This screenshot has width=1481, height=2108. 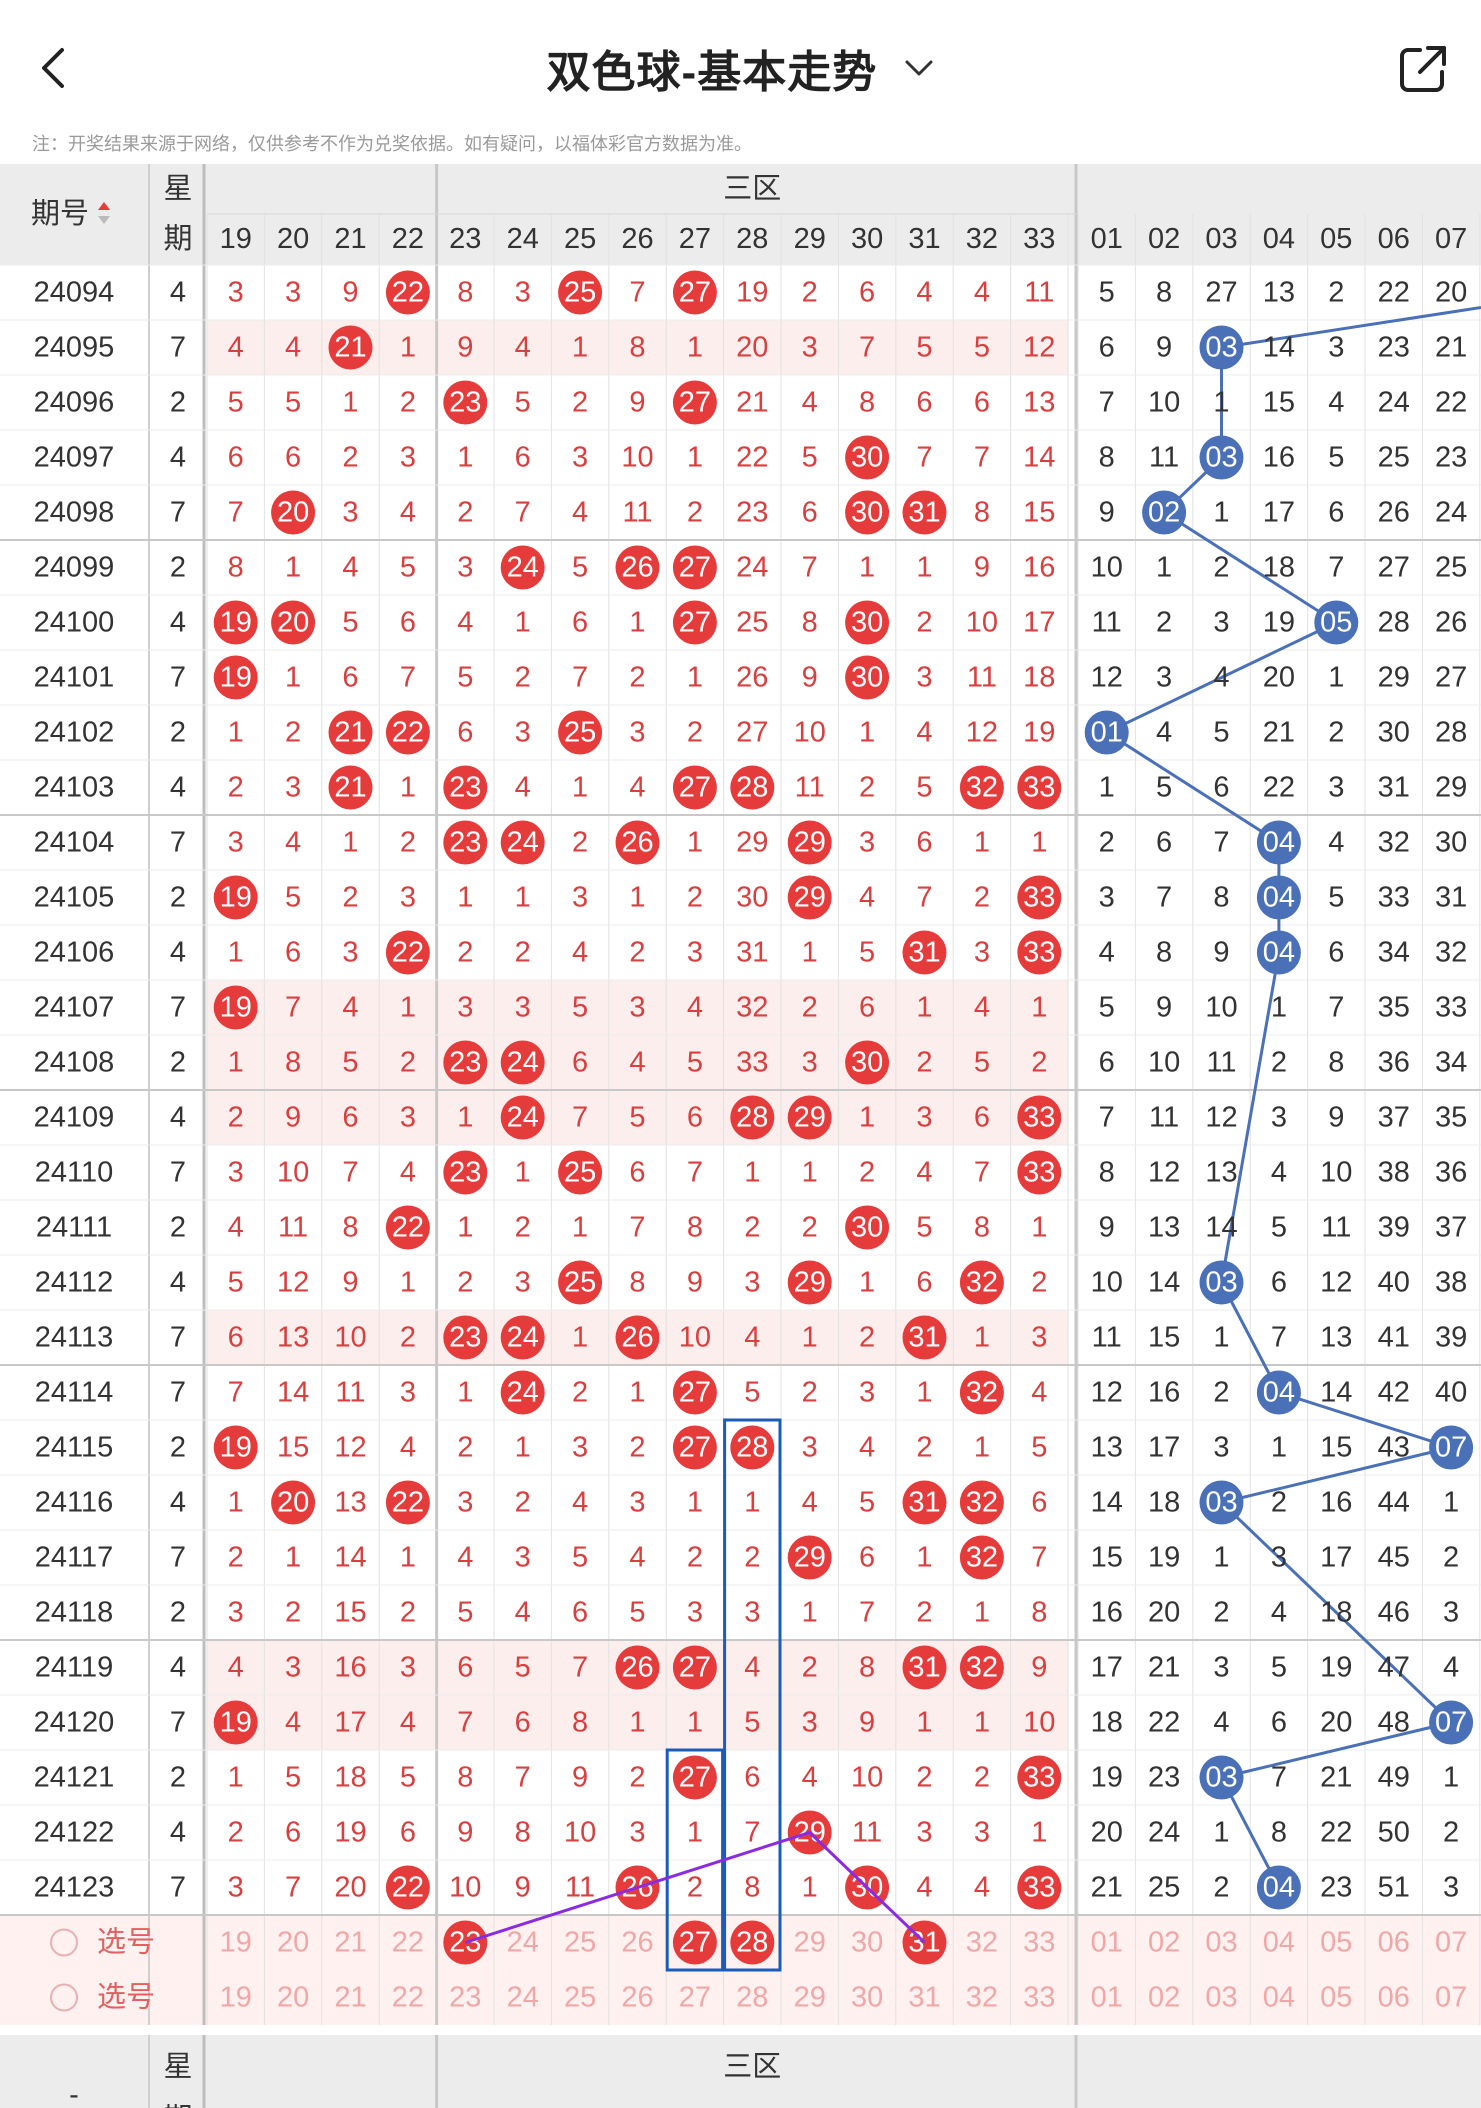 What do you see at coordinates (754, 1447) in the screenshot?
I see `table-row: 24115 2 19 15 12 4 2 1 3 2 27 28 3 4 2 1 5 13 17 3 1 15 43 07` at bounding box center [754, 1447].